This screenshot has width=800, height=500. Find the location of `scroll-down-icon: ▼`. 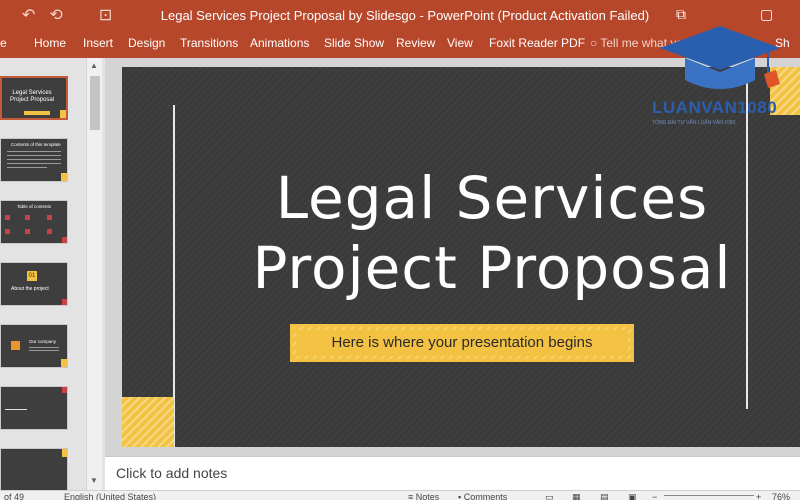

scroll-down-icon: ▼ is located at coordinates (94, 480).